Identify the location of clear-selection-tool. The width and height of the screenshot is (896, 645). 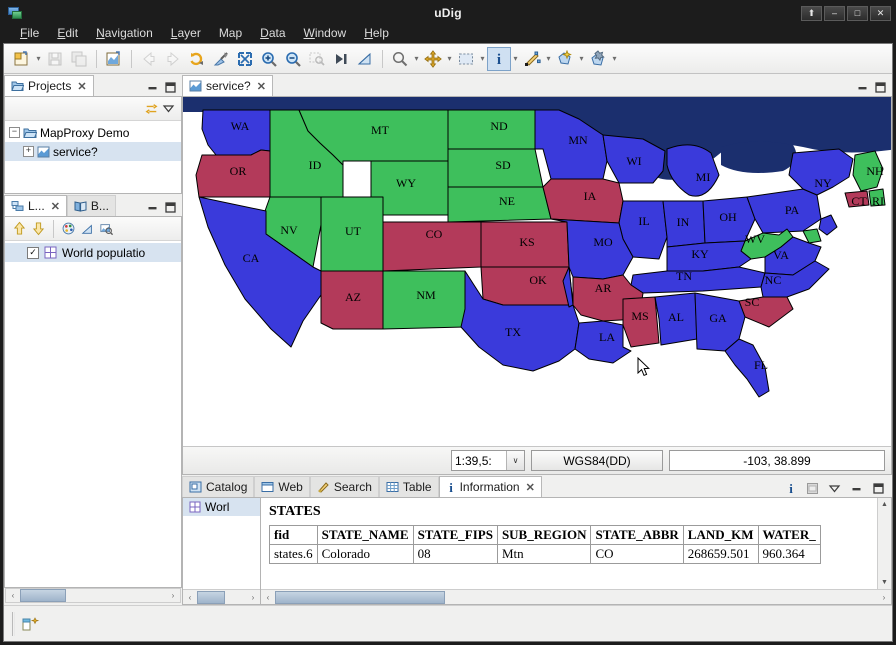
(221, 59).